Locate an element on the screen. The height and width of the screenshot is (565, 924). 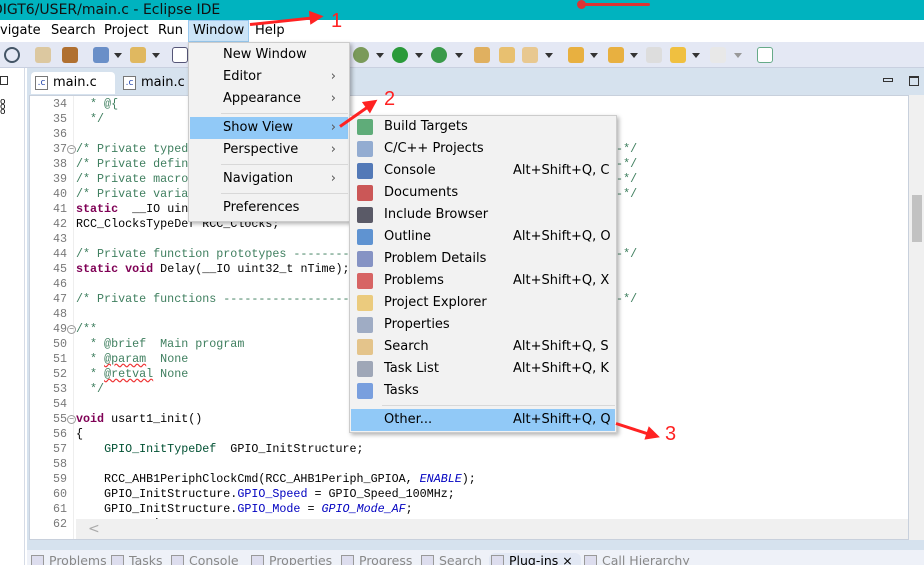
show-view-item-project-explorer: Project Explorer is located at coordinates (483, 303).